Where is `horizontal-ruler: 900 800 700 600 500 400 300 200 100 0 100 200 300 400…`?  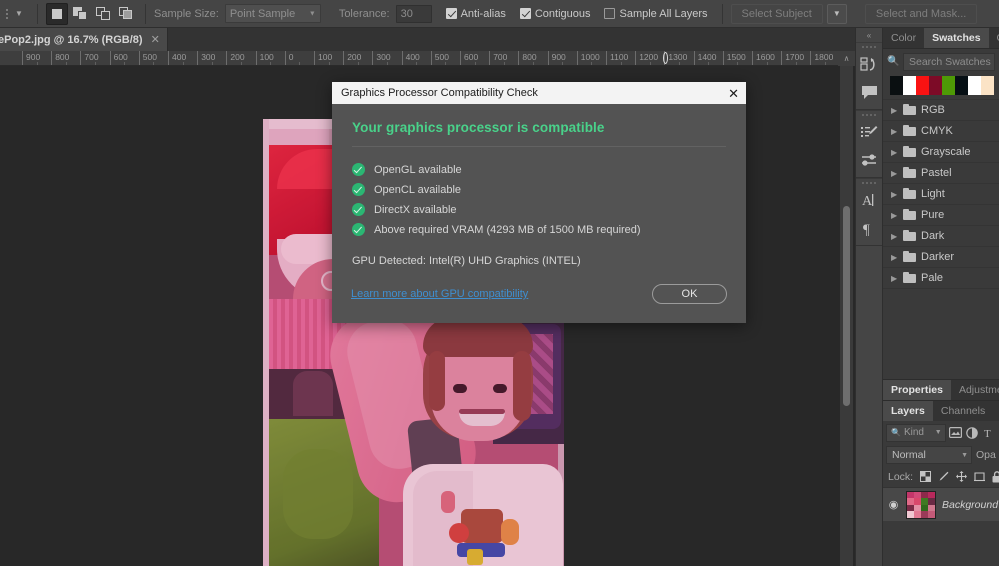
horizontal-ruler: 900 800 700 600 500 400 300 200 100 0 100 200 300 400… is located at coordinates (427, 58).